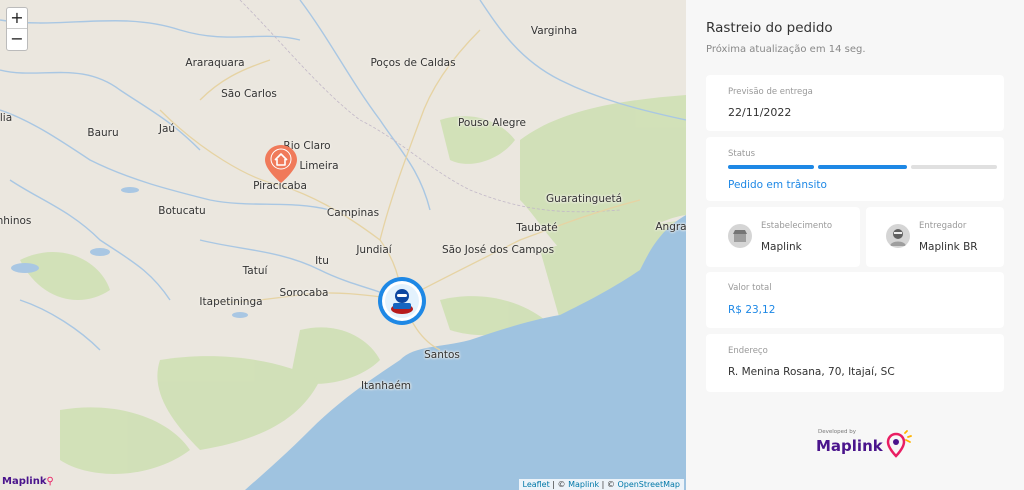  What do you see at coordinates (17, 39) in the screenshot?
I see `zoom-out-button: −` at bounding box center [17, 39].